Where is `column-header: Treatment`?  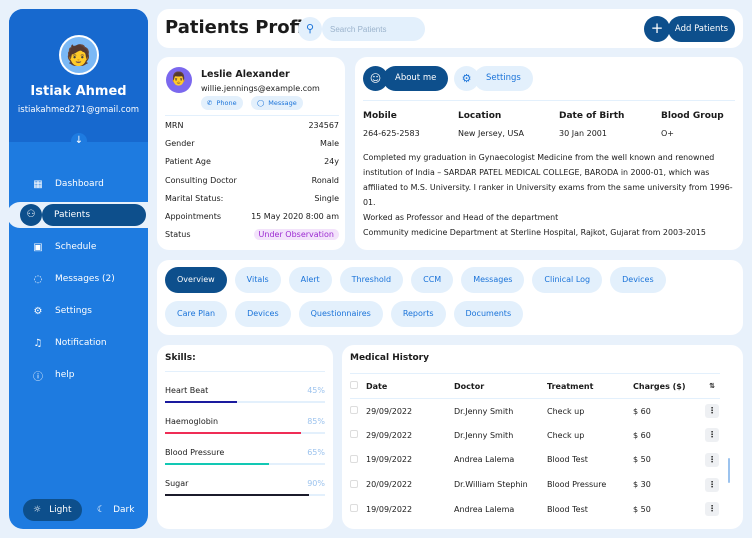 column-header: Treatment is located at coordinates (590, 386).